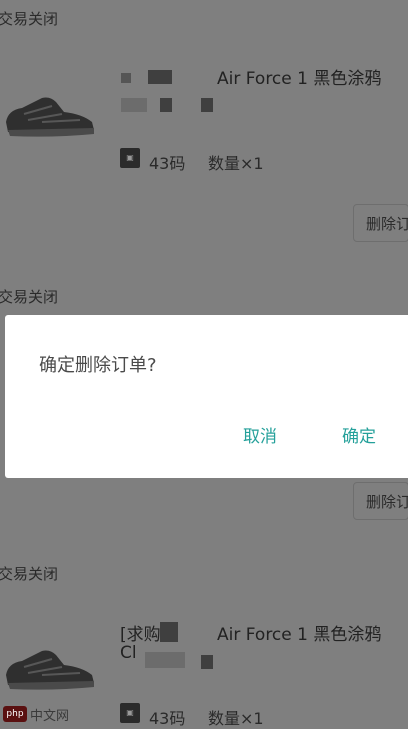  I want to click on php-logo: php, so click(15, 714).